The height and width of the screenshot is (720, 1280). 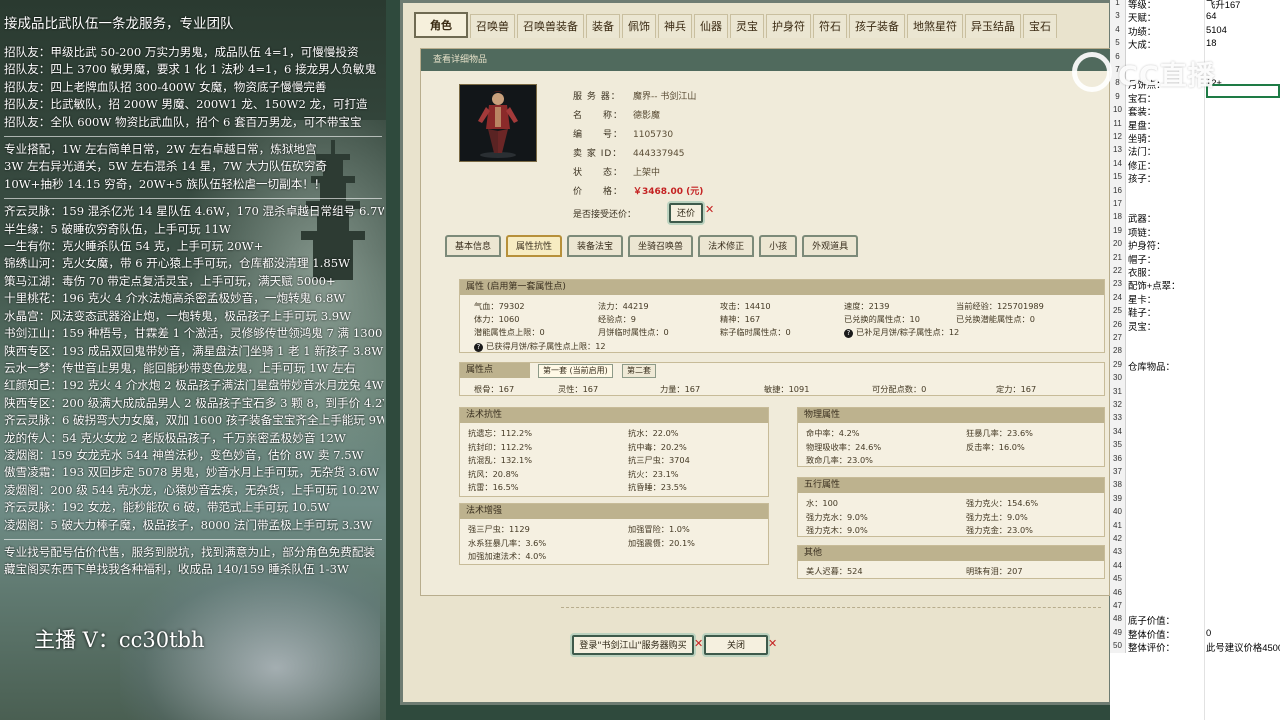 What do you see at coordinates (839, 460) in the screenshot?
I see `stat-cell: 致命几率：23.0%` at bounding box center [839, 460].